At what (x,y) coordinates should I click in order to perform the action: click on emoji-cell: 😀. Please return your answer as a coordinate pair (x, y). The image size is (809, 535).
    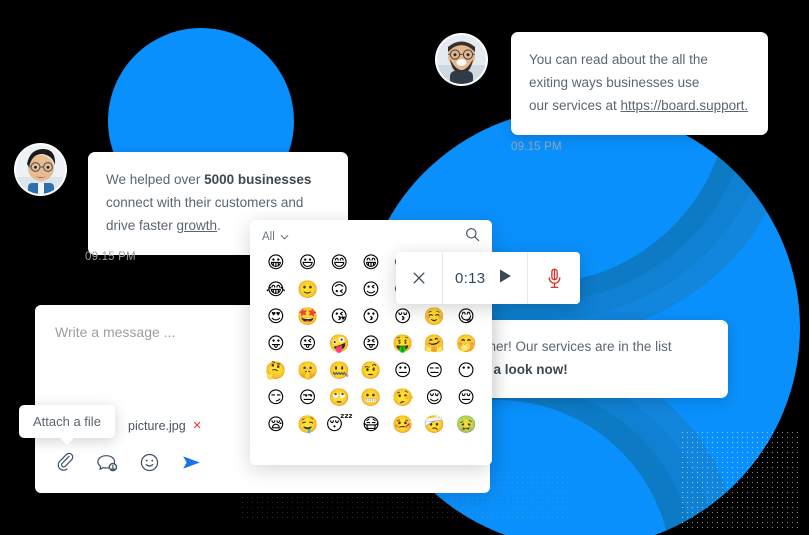
    Looking at the image, I should click on (276, 263).